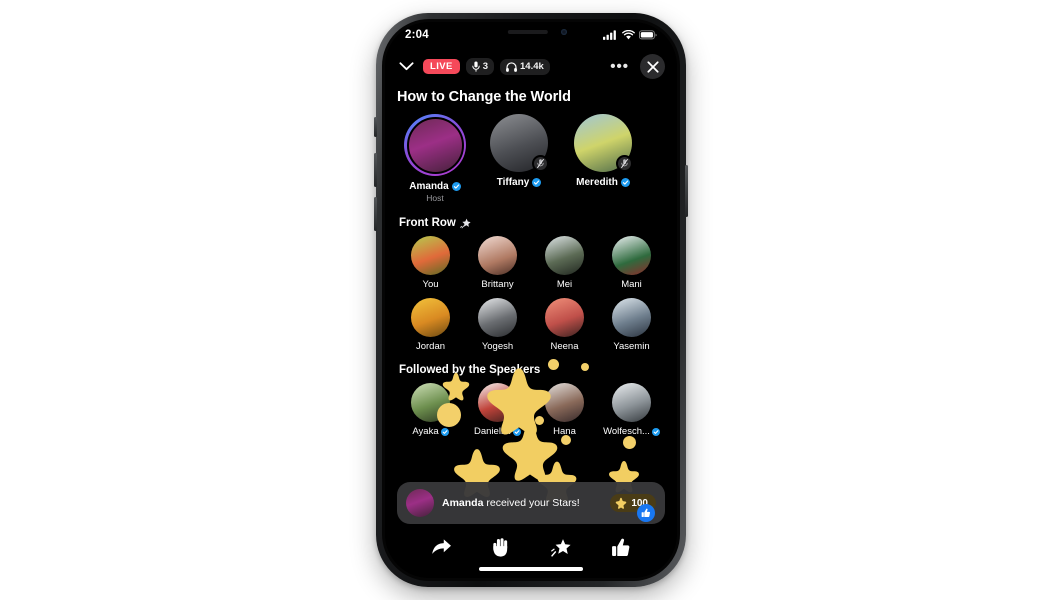 The image size is (1063, 600). I want to click on close-icon, so click(652, 66).